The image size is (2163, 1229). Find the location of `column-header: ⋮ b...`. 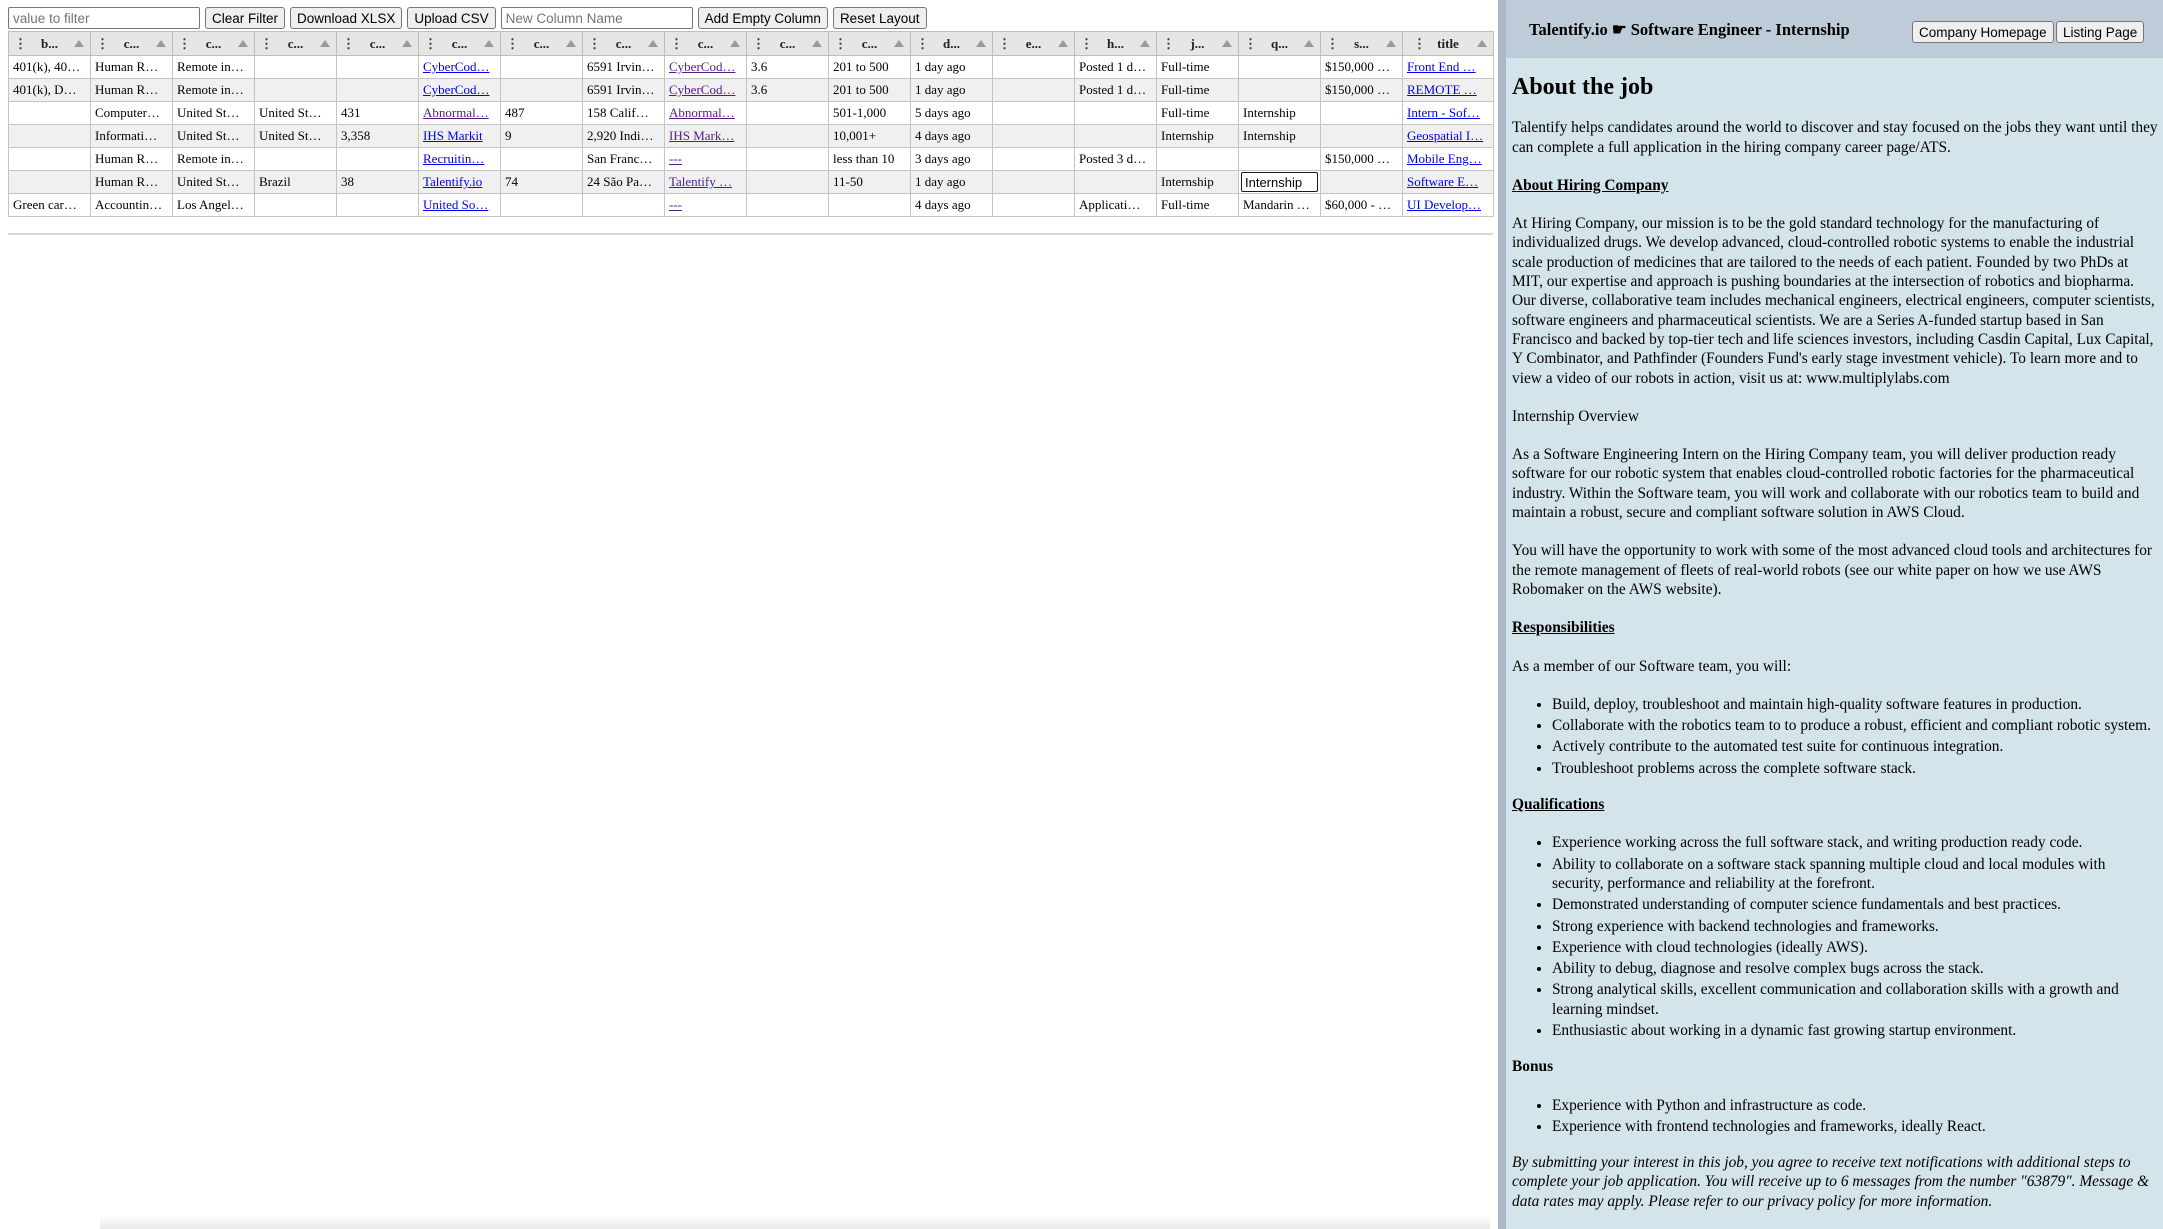

column-header: ⋮ b... is located at coordinates (49, 43).